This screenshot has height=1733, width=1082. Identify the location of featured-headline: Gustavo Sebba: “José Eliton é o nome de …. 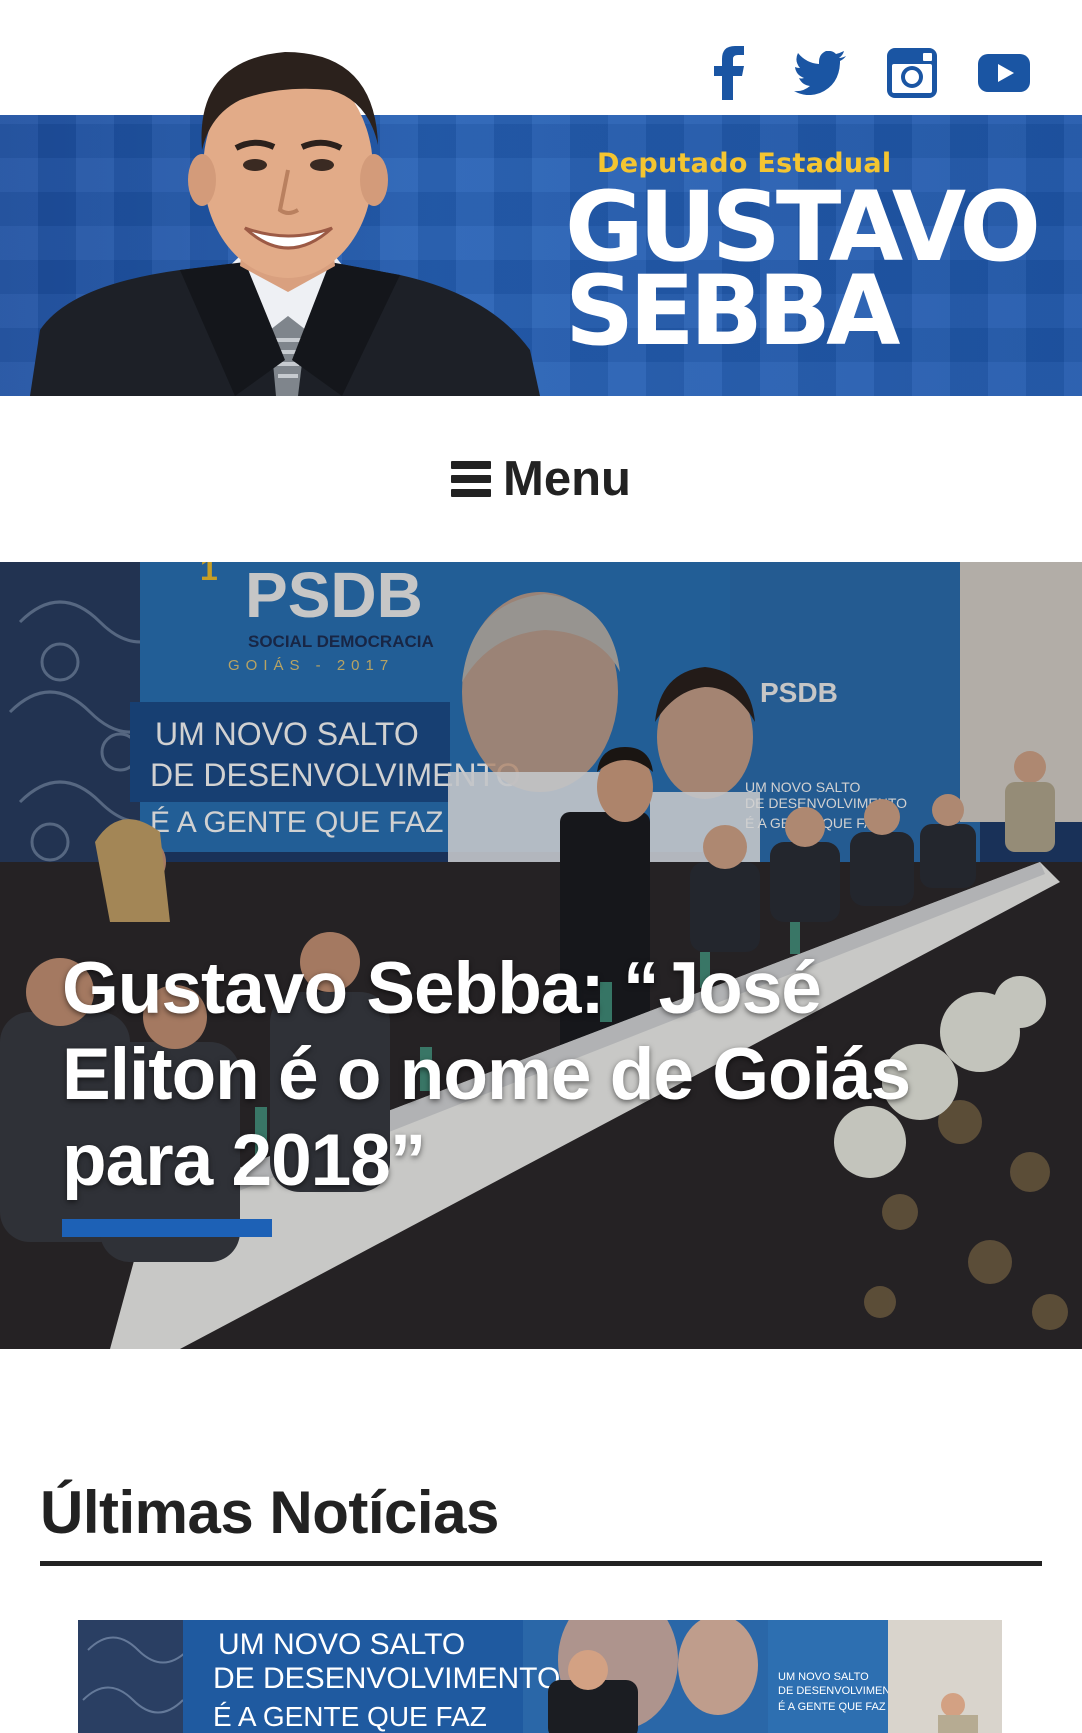
(502, 1075).